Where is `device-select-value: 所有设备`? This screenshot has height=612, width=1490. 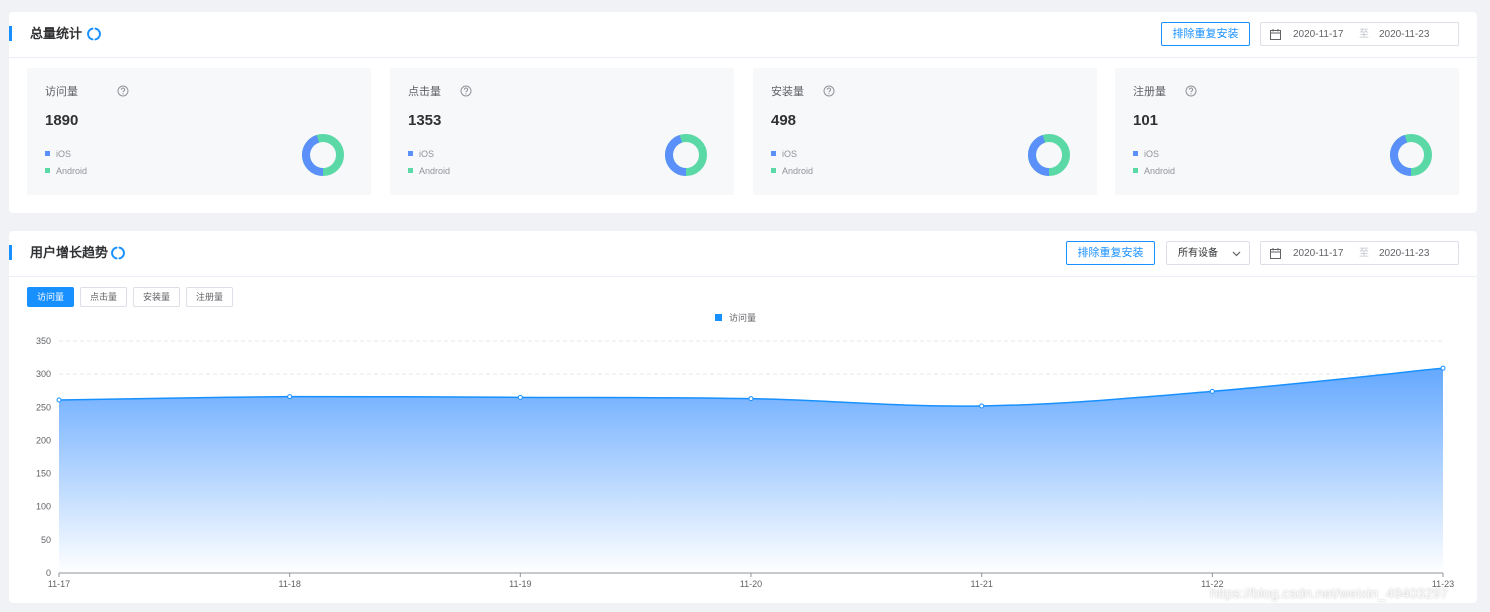
device-select-value: 所有设备 is located at coordinates (1198, 253).